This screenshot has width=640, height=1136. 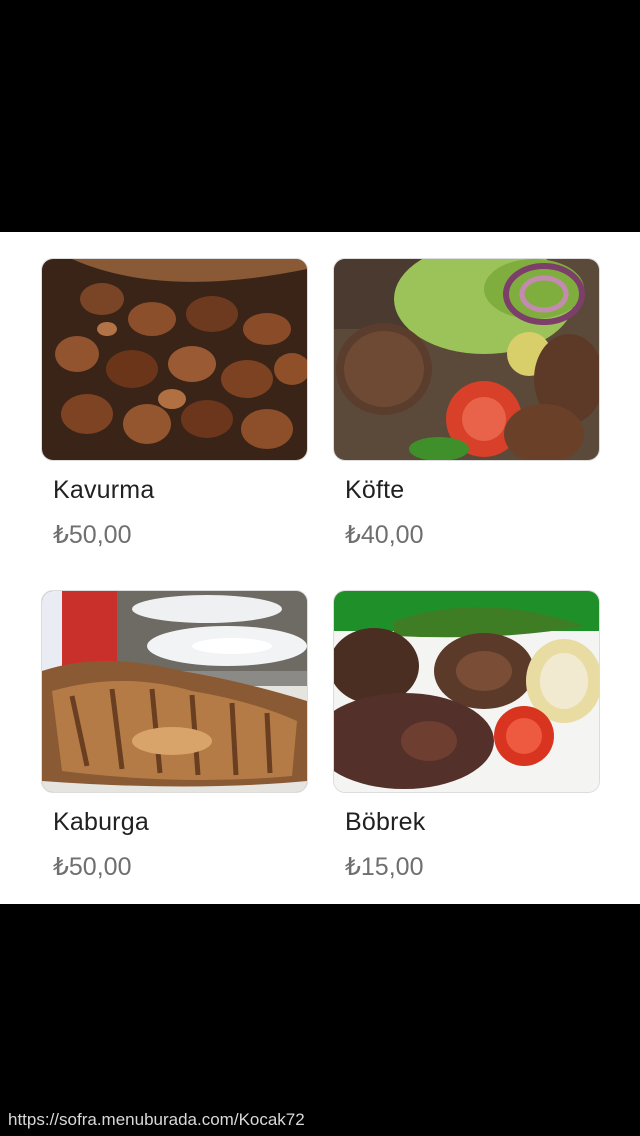 What do you see at coordinates (156, 1120) in the screenshot?
I see `footer-url: https://sofra.menuburada.com/Kocak72` at bounding box center [156, 1120].